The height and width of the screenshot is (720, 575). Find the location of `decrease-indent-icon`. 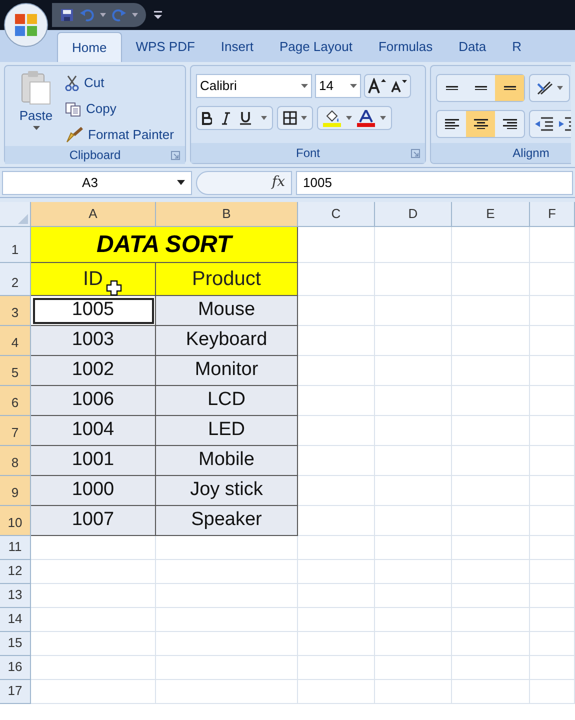

decrease-indent-icon is located at coordinates (544, 124).